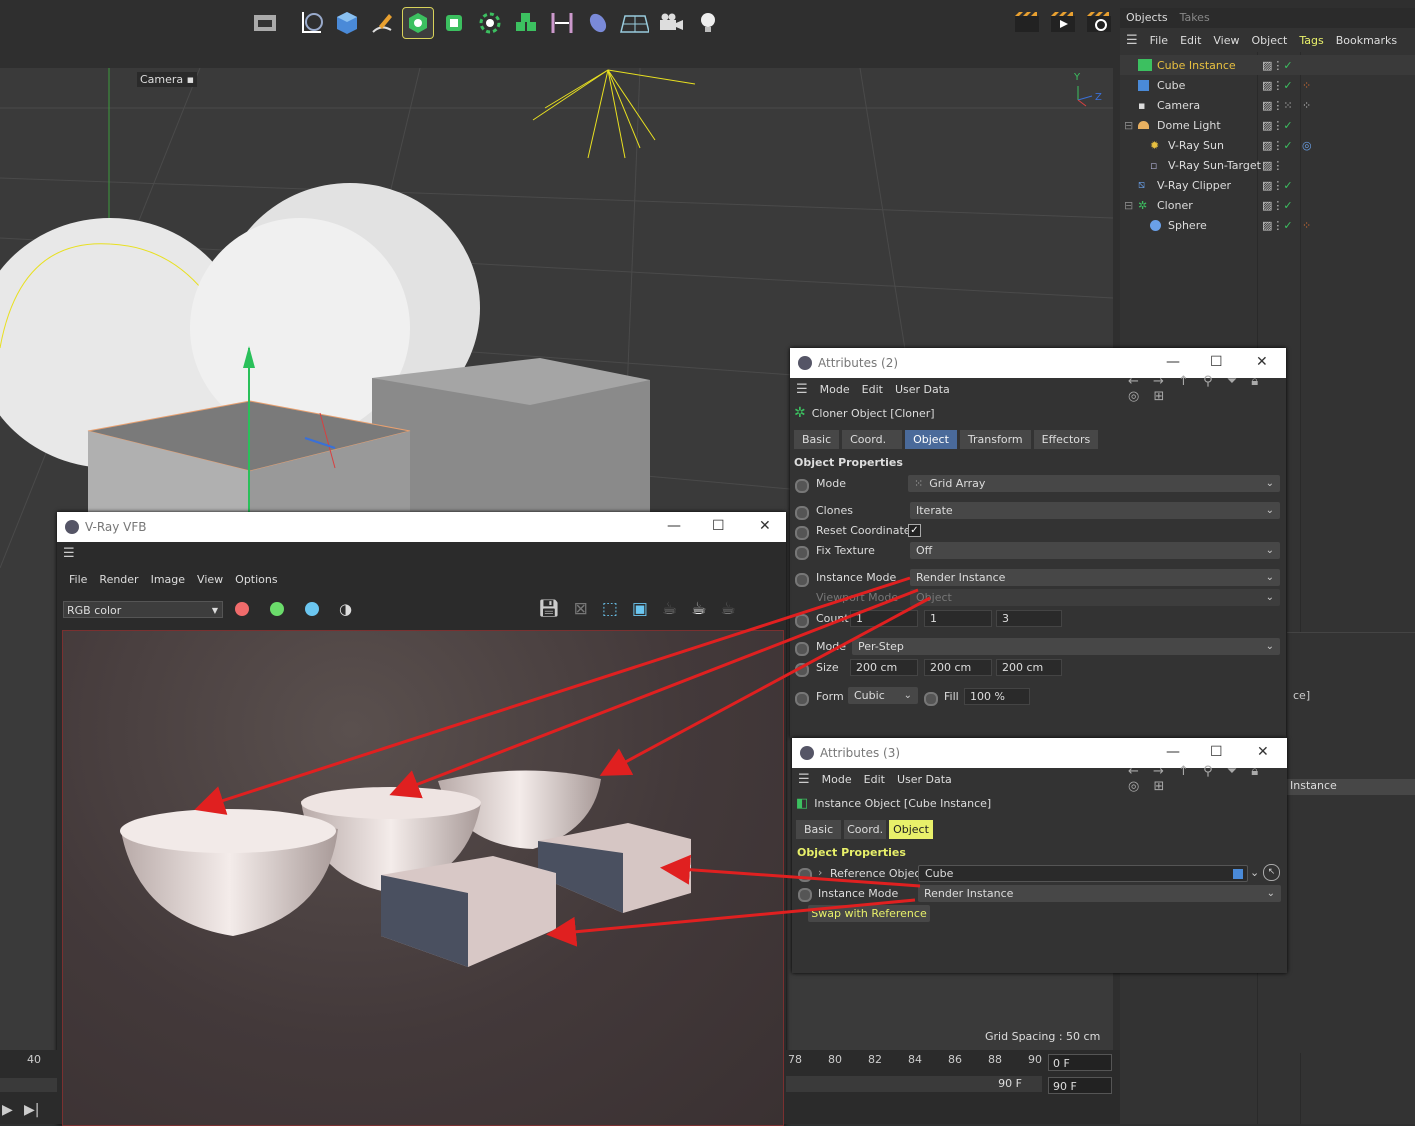 This screenshot has height=1126, width=1415. I want to click on instance-mode-dropdown: Render Instance ⌄, so click(1099, 893).